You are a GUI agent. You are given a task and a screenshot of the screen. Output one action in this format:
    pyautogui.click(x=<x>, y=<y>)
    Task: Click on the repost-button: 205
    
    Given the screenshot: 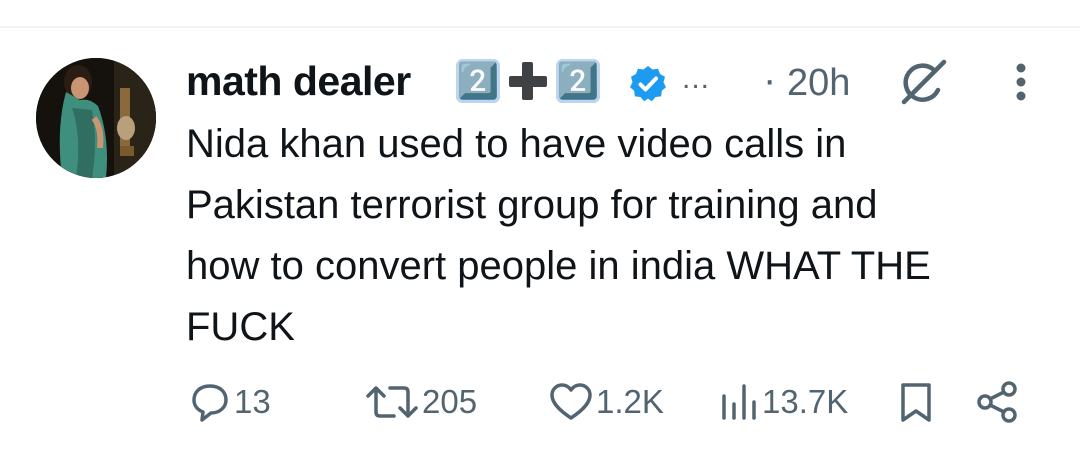 What is the action you would take?
    pyautogui.click(x=420, y=402)
    